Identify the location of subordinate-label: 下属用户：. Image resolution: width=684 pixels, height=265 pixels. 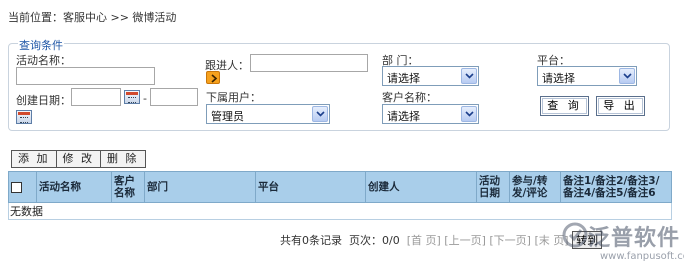
(233, 97).